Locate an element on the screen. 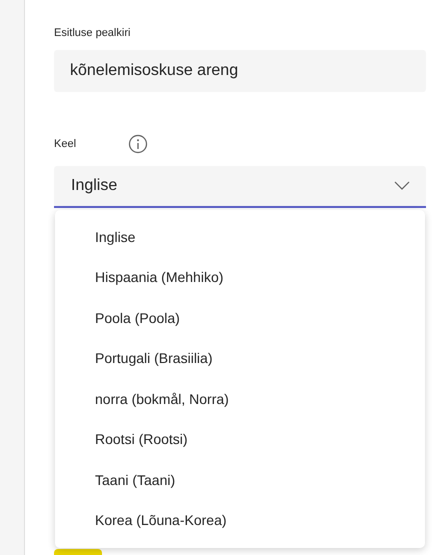 The width and height of the screenshot is (437, 555). menu-item: Portugali (Brasiilia) is located at coordinates (153, 359).